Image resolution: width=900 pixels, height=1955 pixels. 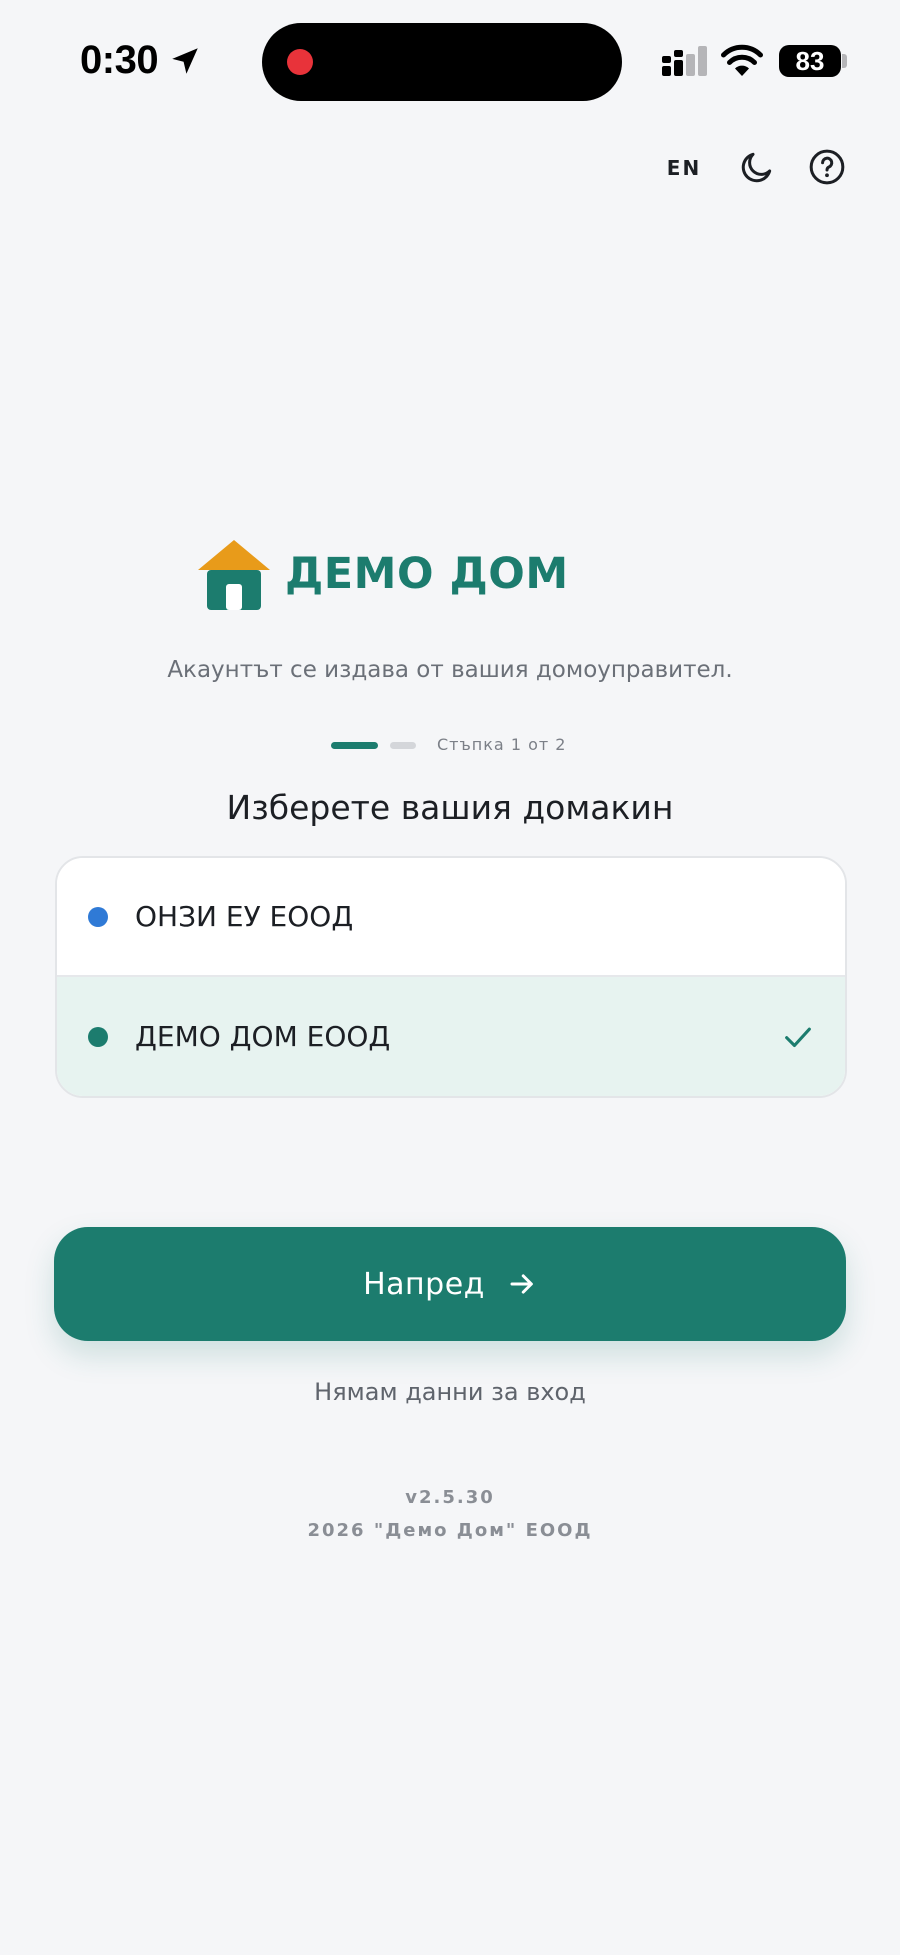 I want to click on cellular-signal-icon, so click(x=684, y=61).